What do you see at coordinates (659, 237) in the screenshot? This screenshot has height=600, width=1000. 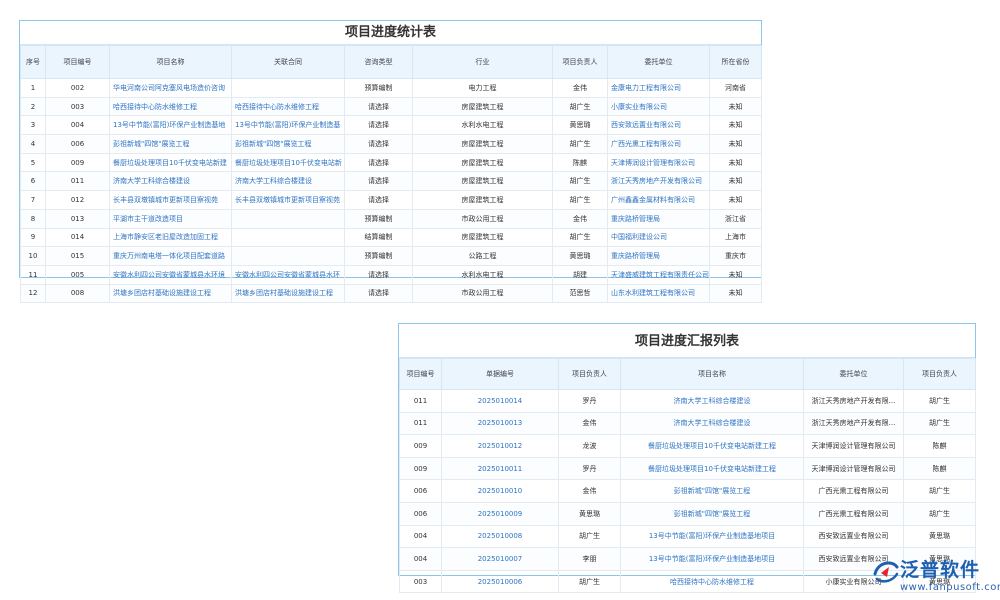 I see `cell-link: 中国福利建设公司` at bounding box center [659, 237].